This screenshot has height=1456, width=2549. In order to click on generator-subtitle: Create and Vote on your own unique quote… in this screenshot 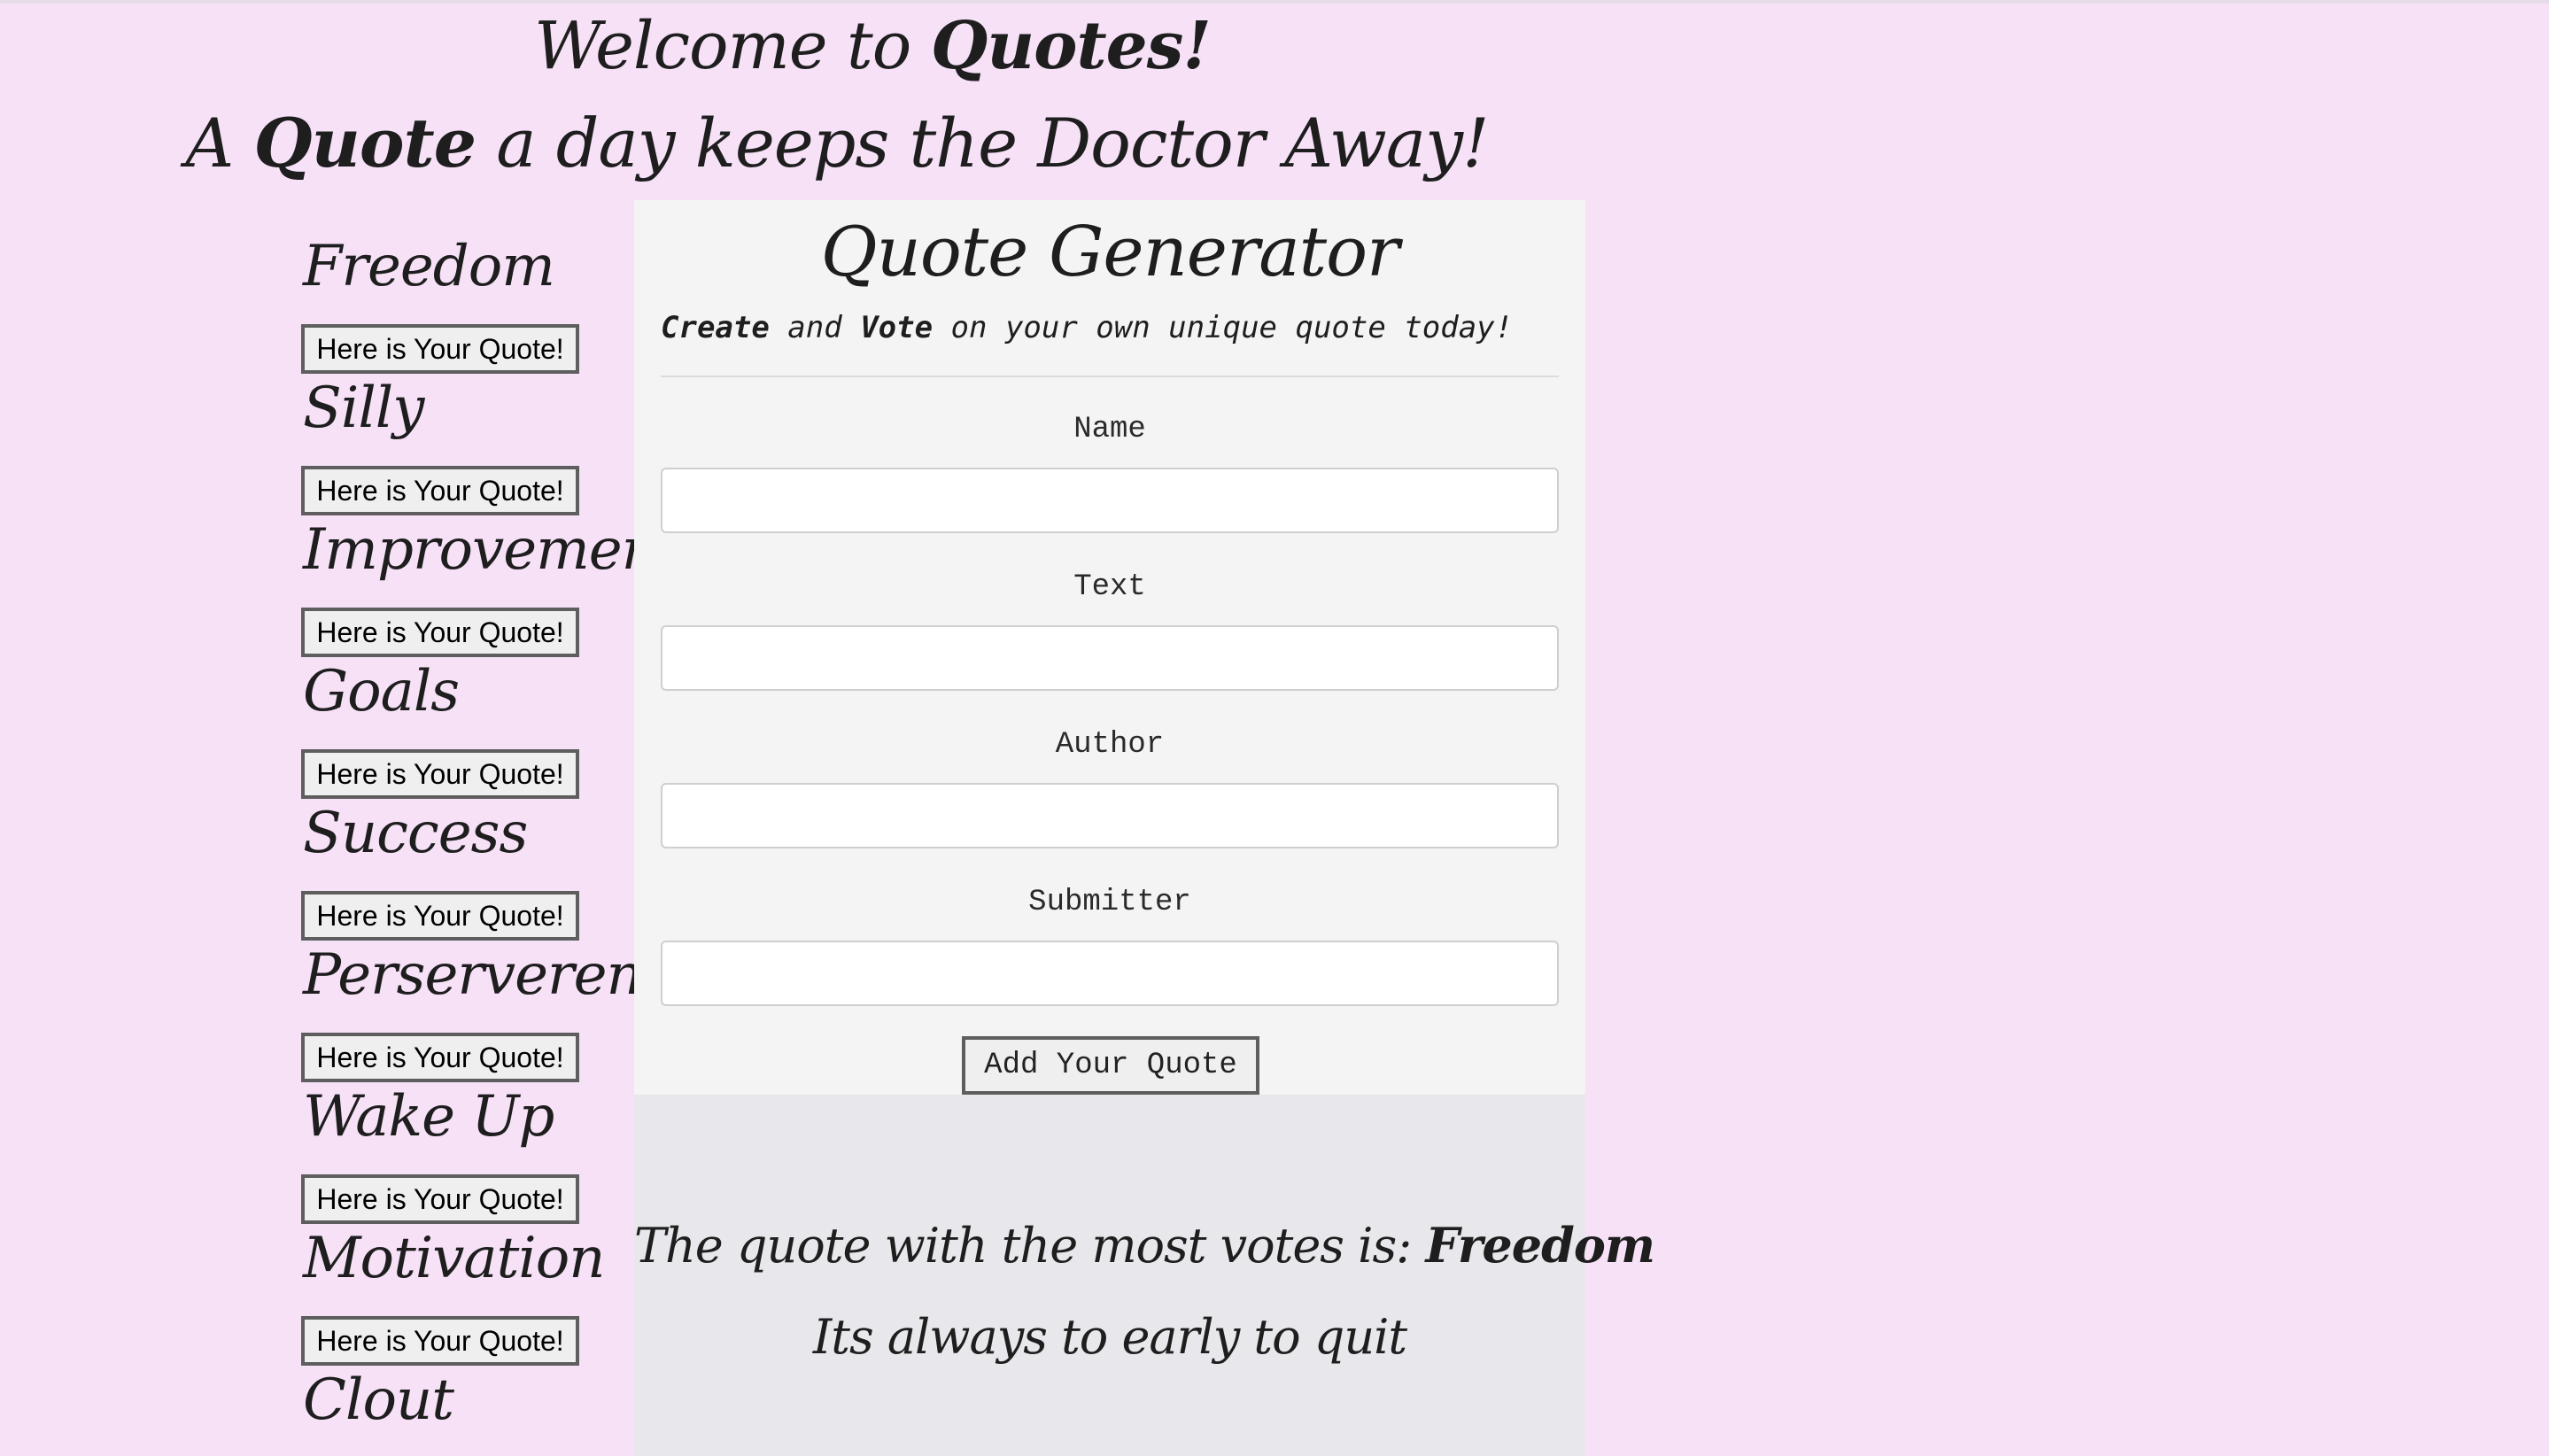, I will do `click(1112, 327)`.